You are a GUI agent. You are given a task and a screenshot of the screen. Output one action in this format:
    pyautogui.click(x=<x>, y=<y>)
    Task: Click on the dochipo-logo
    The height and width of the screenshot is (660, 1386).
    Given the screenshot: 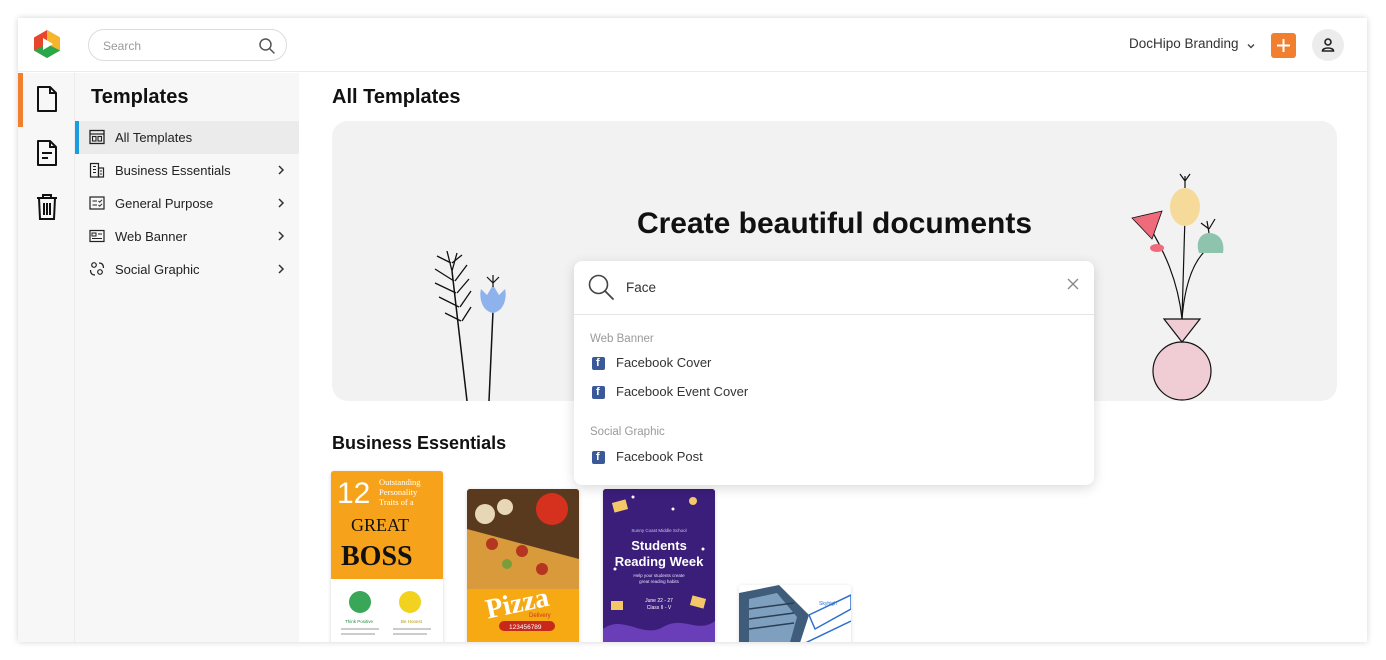 What is the action you would take?
    pyautogui.click(x=47, y=44)
    